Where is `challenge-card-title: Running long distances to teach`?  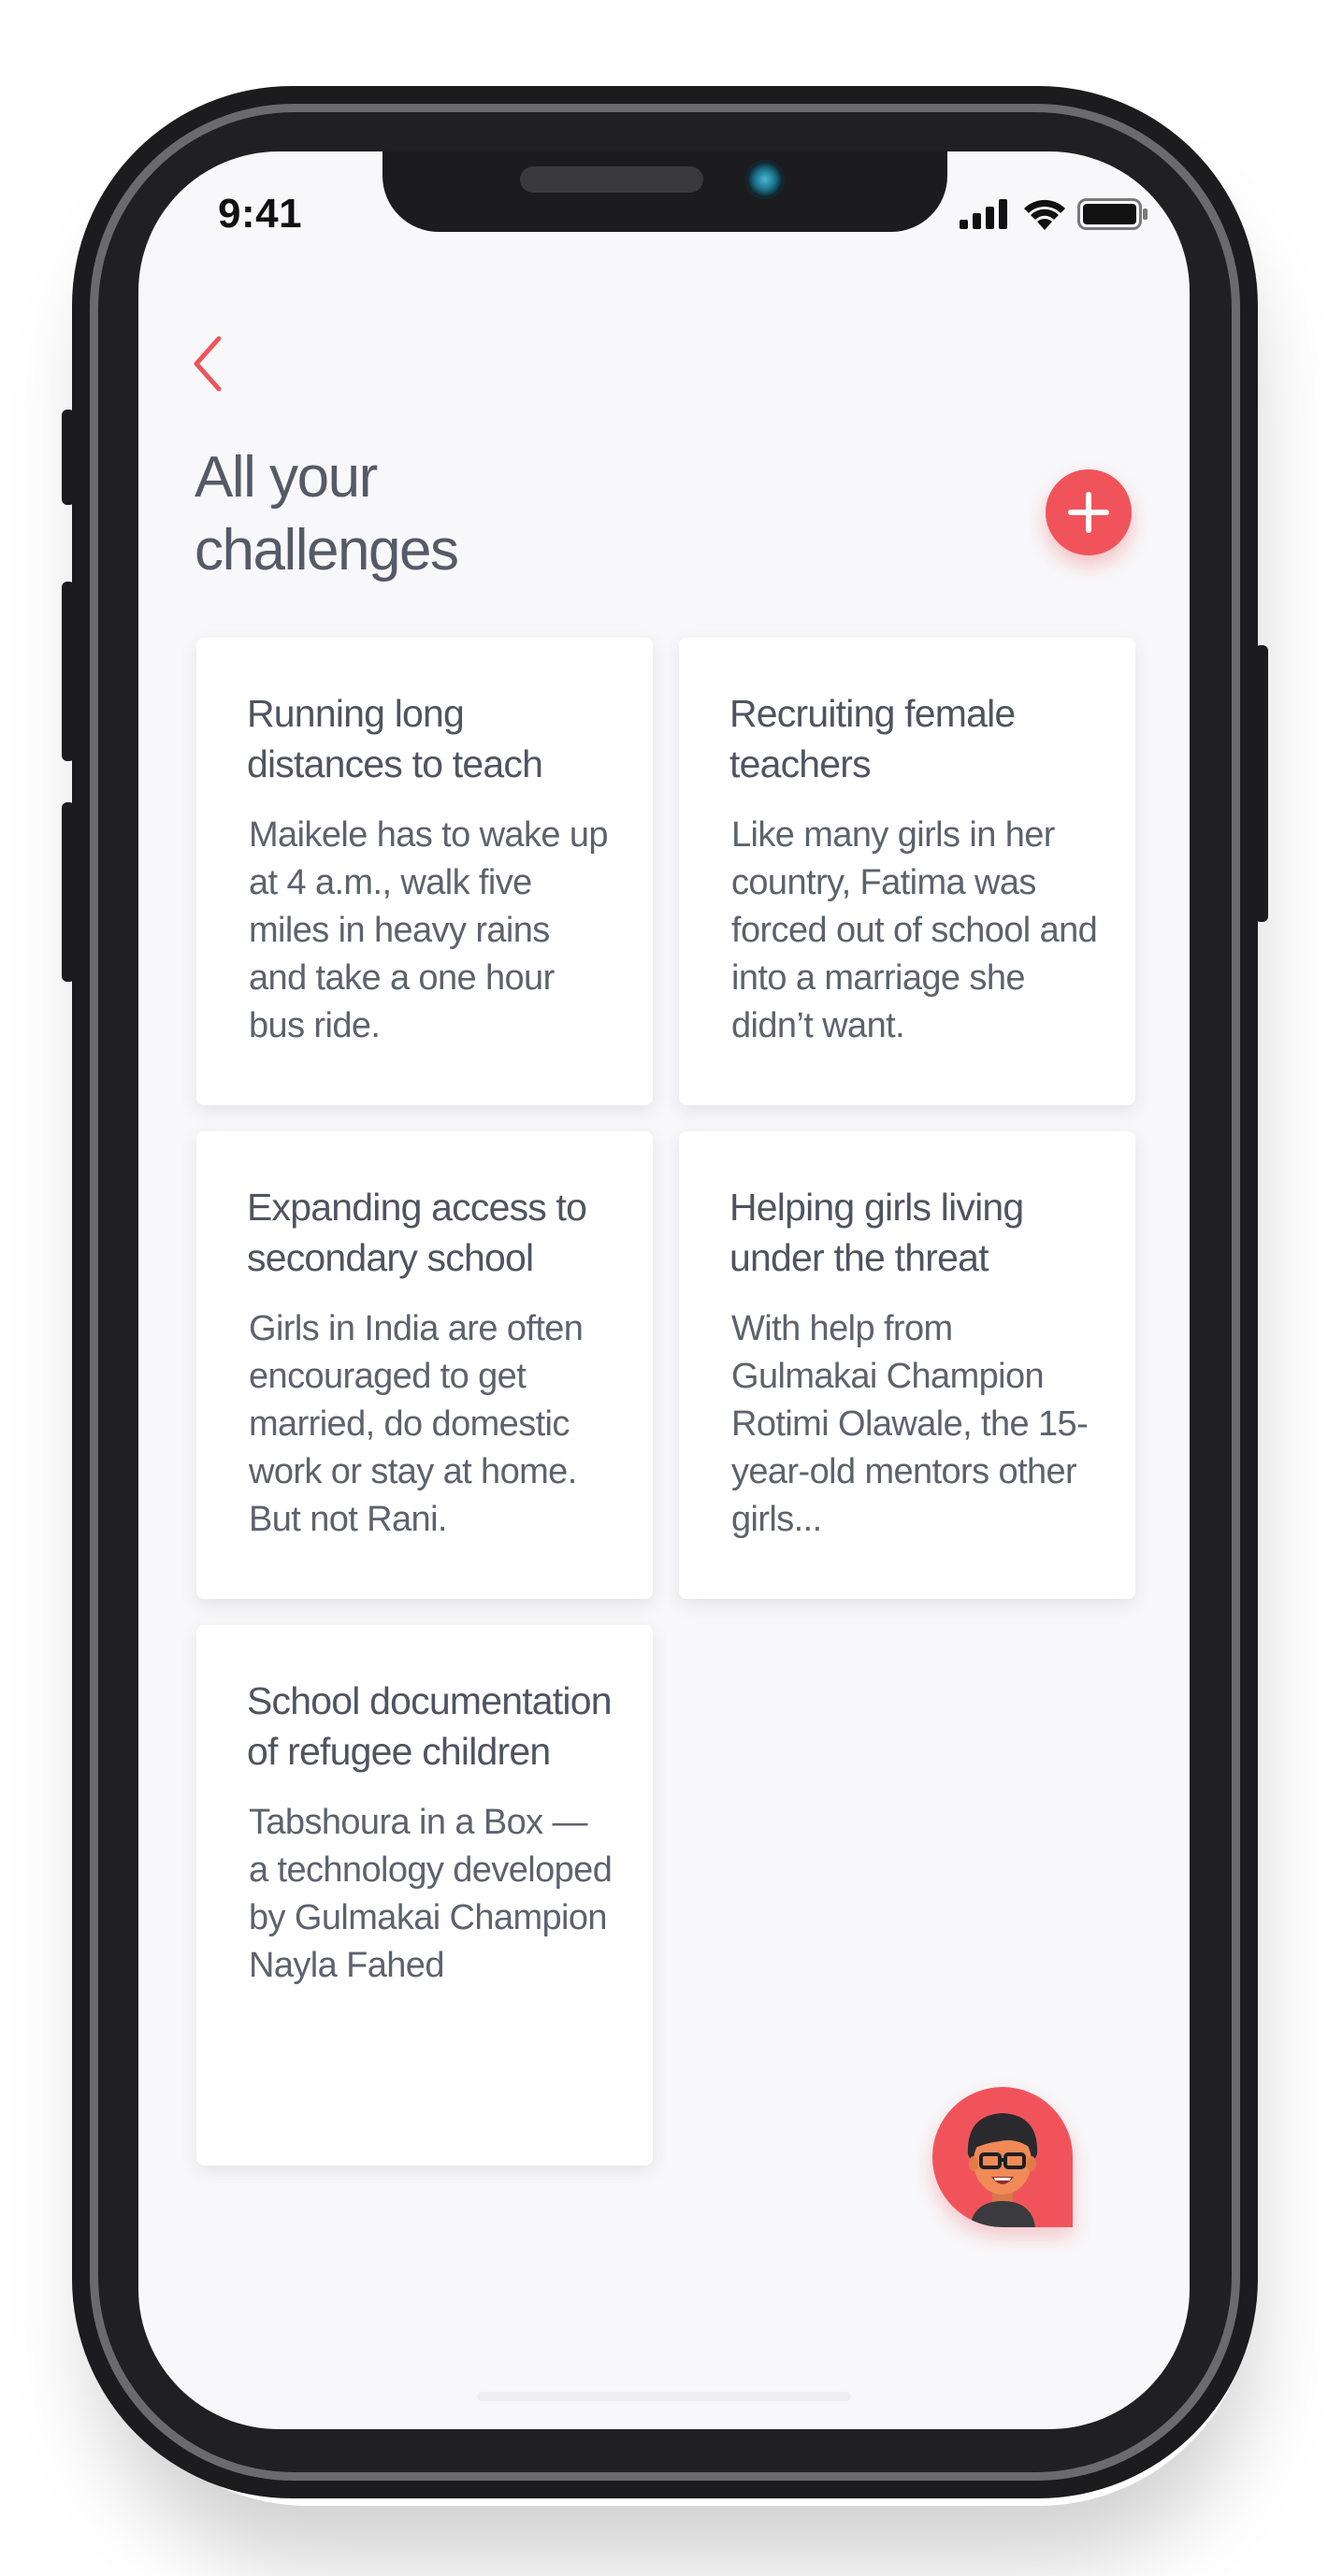 challenge-card-title: Running long distances to teach is located at coordinates (395, 739).